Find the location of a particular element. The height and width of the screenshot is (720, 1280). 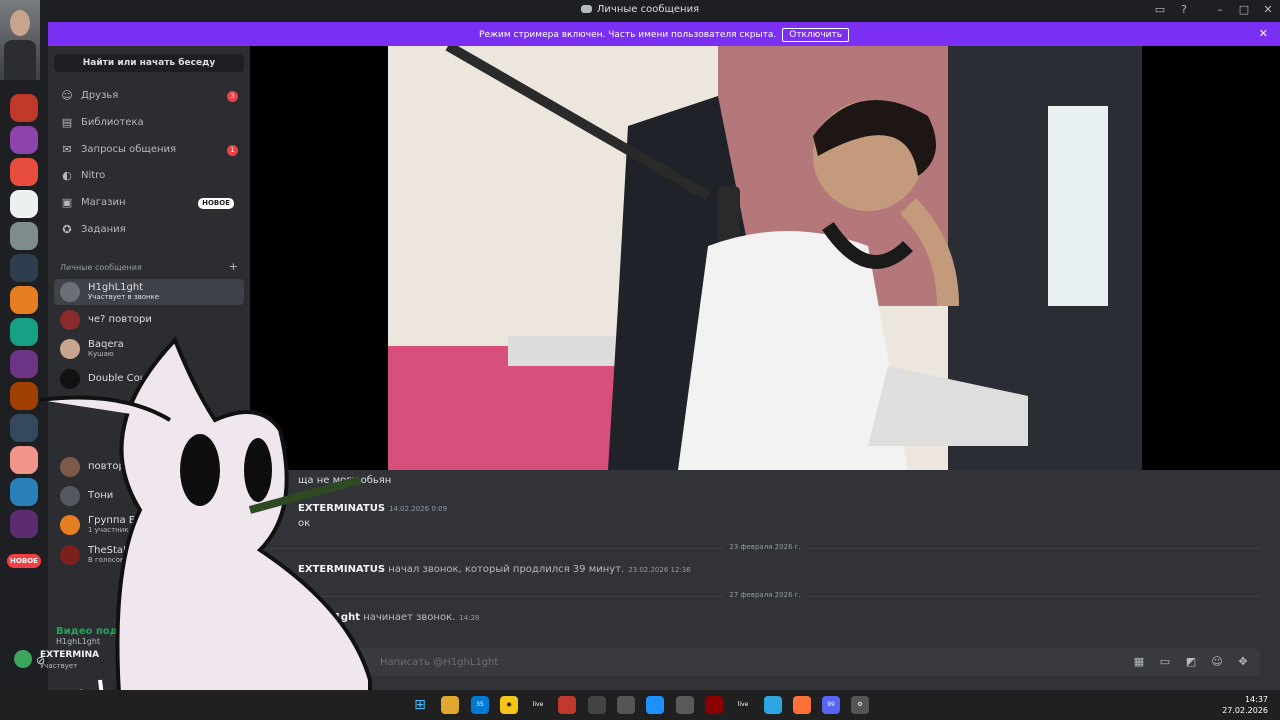

nitro-icon: ◐ is located at coordinates (67, 175).